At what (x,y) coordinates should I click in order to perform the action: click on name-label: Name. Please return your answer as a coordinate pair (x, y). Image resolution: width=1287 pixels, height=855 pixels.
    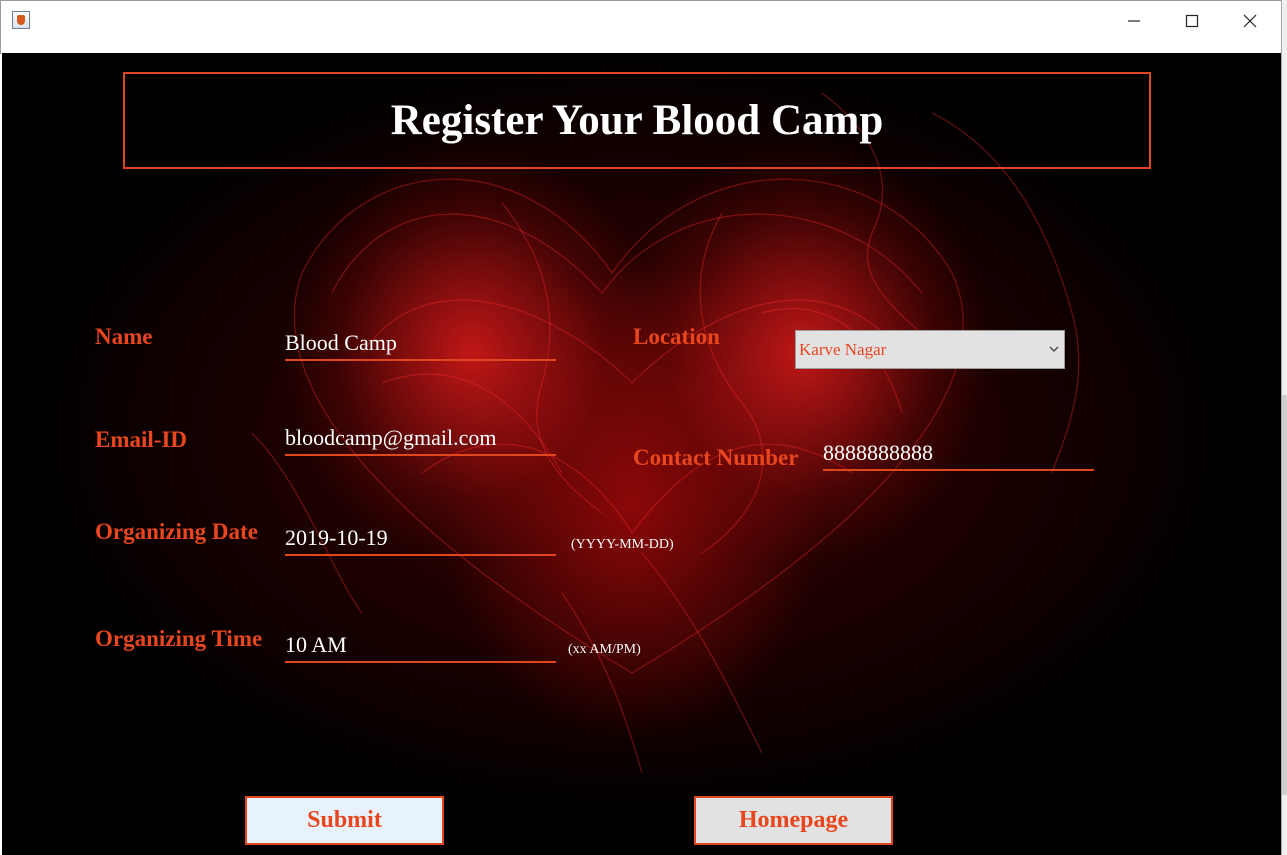
    Looking at the image, I should click on (124, 336).